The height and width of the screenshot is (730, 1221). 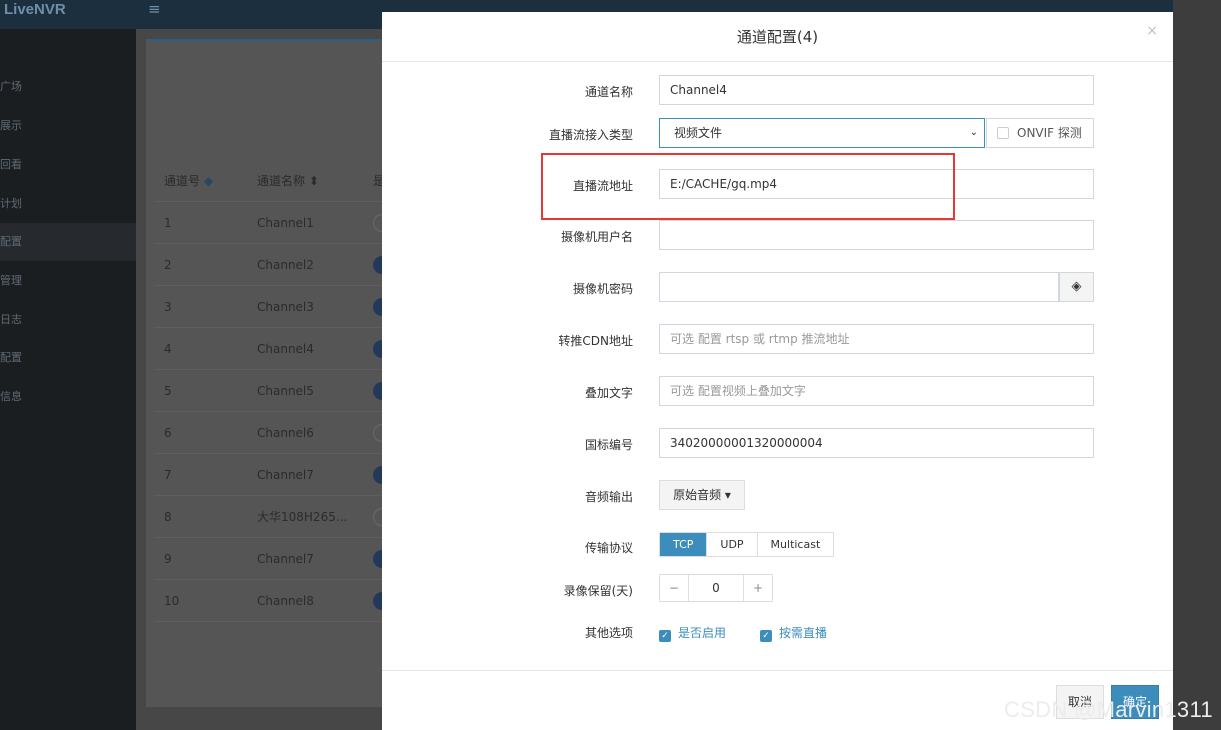 I want to click on channel-name-cell: Channel3, so click(x=285, y=307).